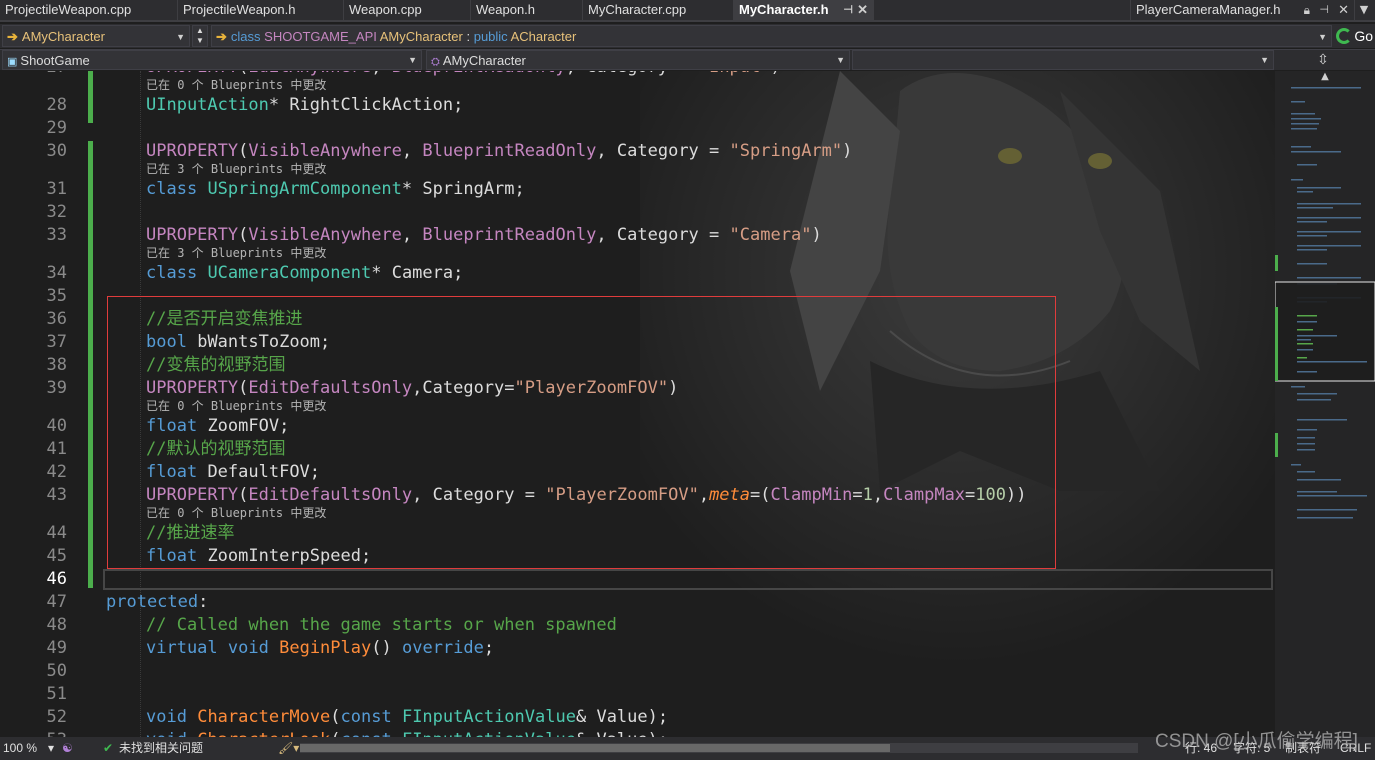 This screenshot has width=1375, height=760. Describe the element at coordinates (56, 105) in the screenshot. I see `line-number: 28` at that location.